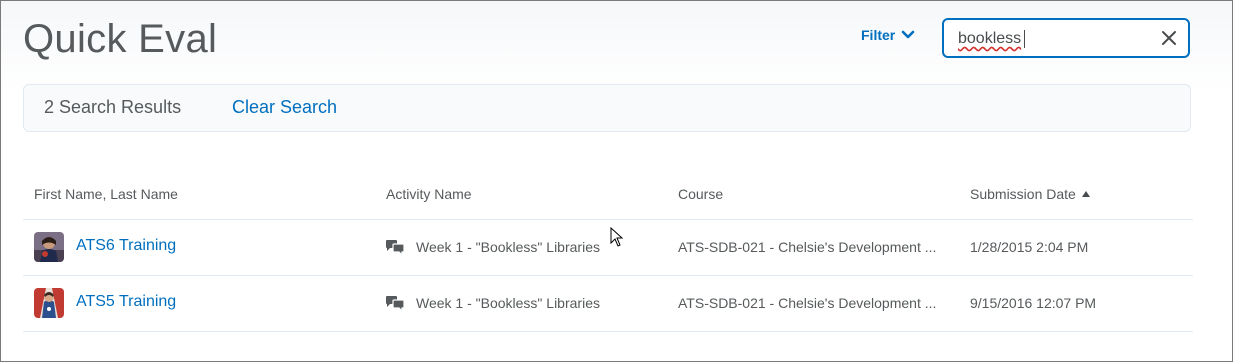 The width and height of the screenshot is (1233, 362). Describe the element at coordinates (126, 302) in the screenshot. I see `student-name-link: ATS5 Training` at that location.